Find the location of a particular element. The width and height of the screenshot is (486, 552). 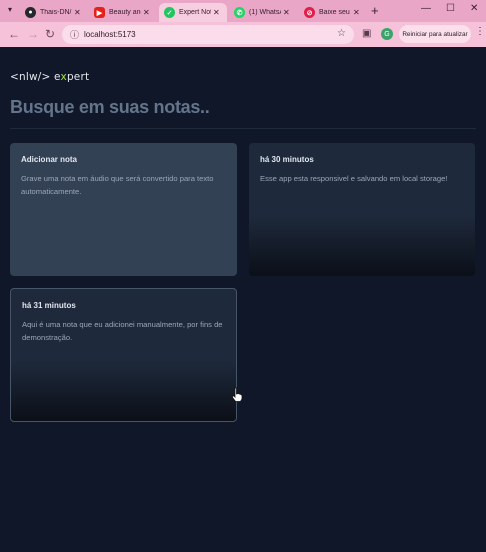

window-close-icon: ✕ is located at coordinates (474, 8).